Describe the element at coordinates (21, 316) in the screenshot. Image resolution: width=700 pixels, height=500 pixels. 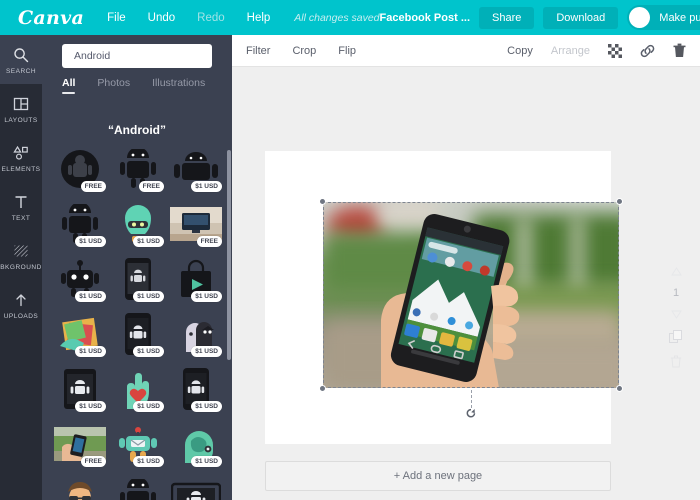
I see `sidebar-item-label: UPLOADS` at that location.